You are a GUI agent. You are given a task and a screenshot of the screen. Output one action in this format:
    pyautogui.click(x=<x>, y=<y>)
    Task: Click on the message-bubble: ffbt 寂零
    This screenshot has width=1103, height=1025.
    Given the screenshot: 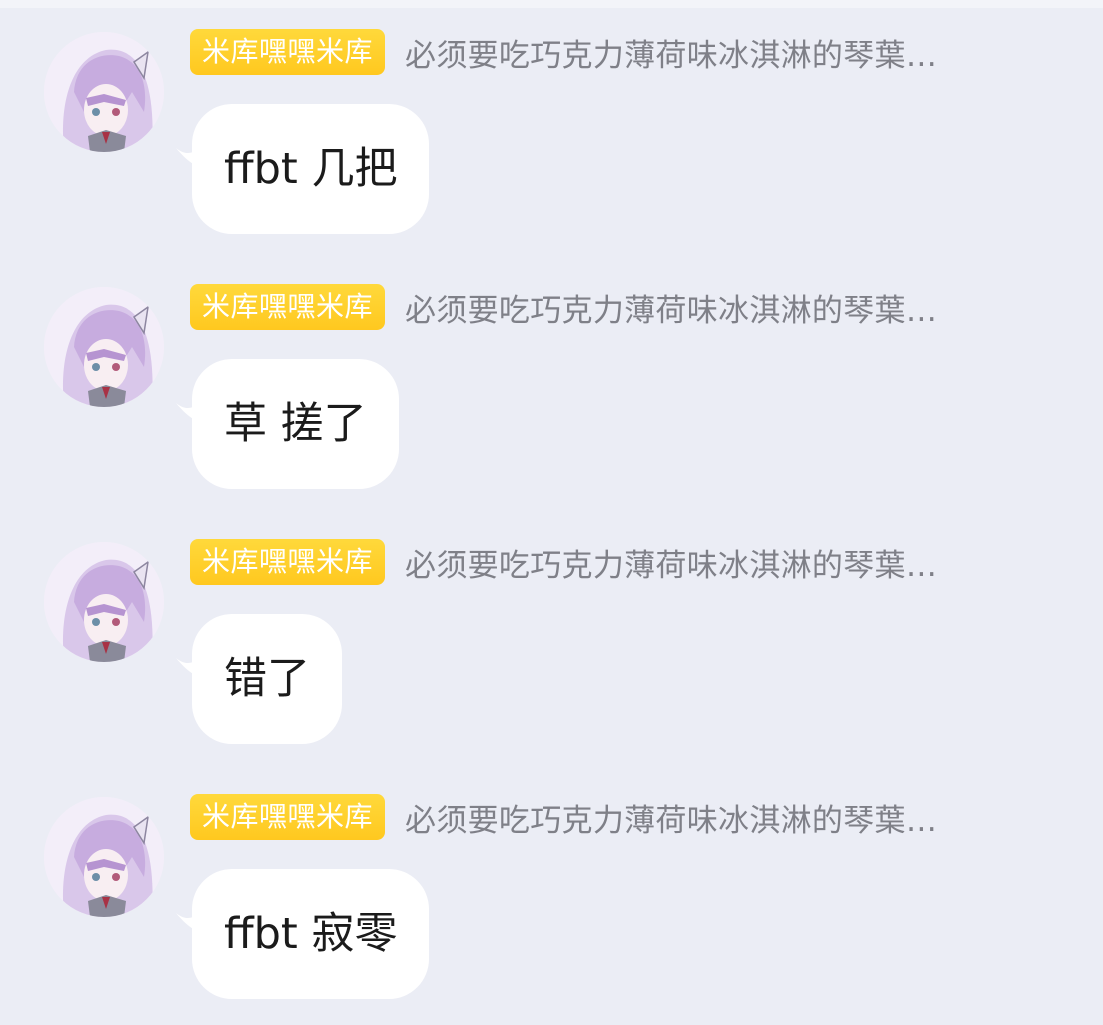 What is the action you would take?
    pyautogui.click(x=311, y=934)
    